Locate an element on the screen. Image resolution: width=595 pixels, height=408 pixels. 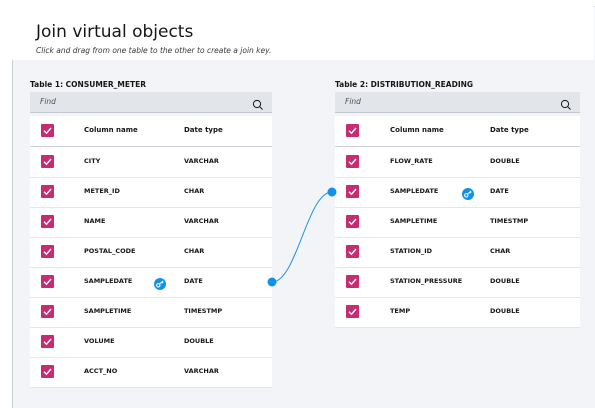
join-connector is located at coordinates (302, 237).